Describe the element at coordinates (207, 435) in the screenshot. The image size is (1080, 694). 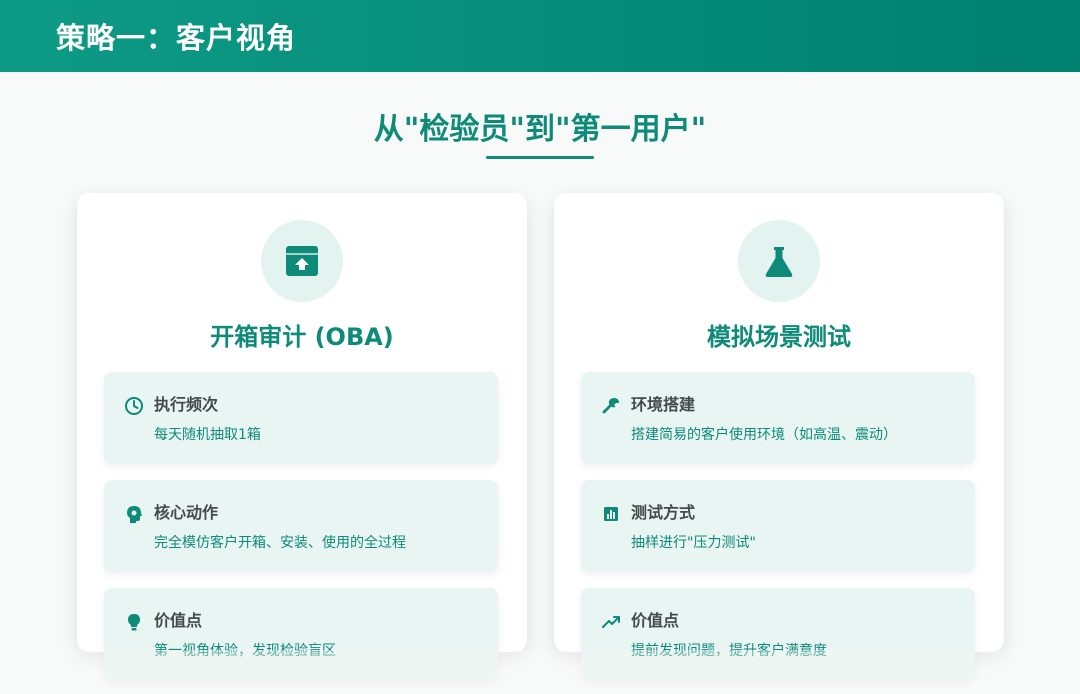
I see `item-desc: 每天随机抽取1箱` at that location.